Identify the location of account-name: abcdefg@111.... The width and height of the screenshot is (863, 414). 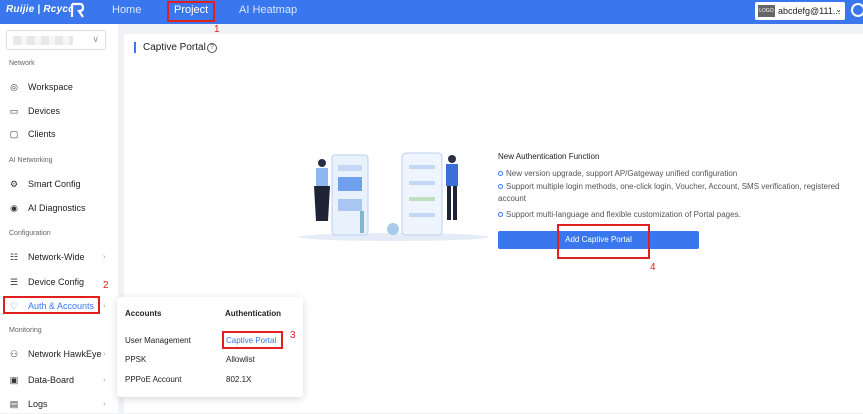
(809, 11).